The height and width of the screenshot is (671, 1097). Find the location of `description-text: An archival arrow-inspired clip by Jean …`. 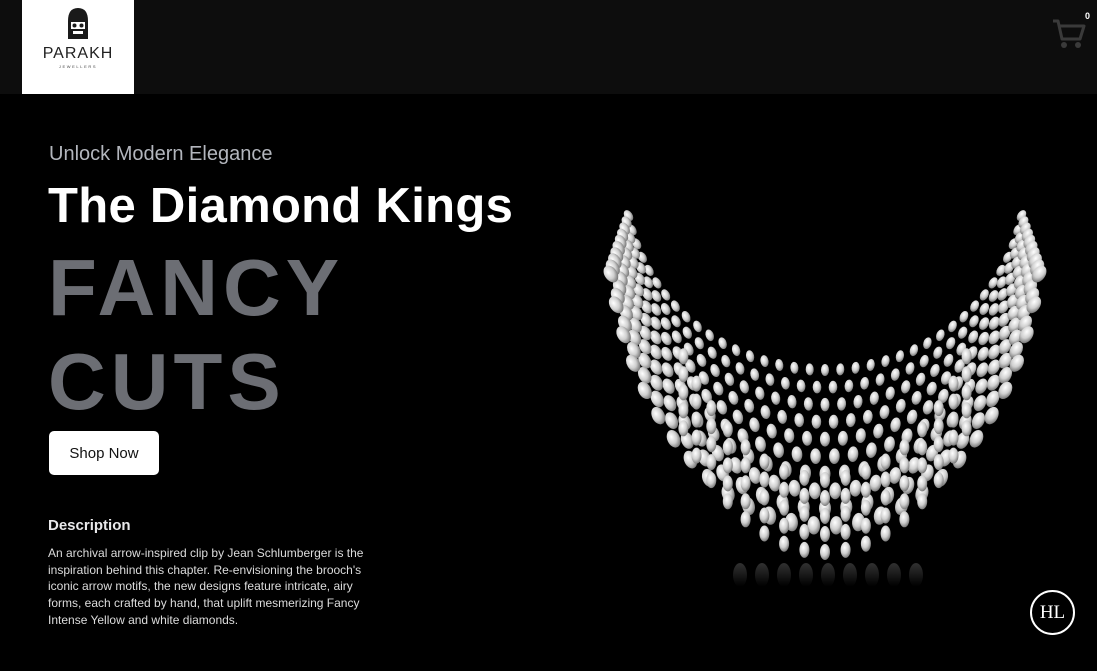

description-text: An archival arrow-inspired clip by Jean … is located at coordinates (206, 586).